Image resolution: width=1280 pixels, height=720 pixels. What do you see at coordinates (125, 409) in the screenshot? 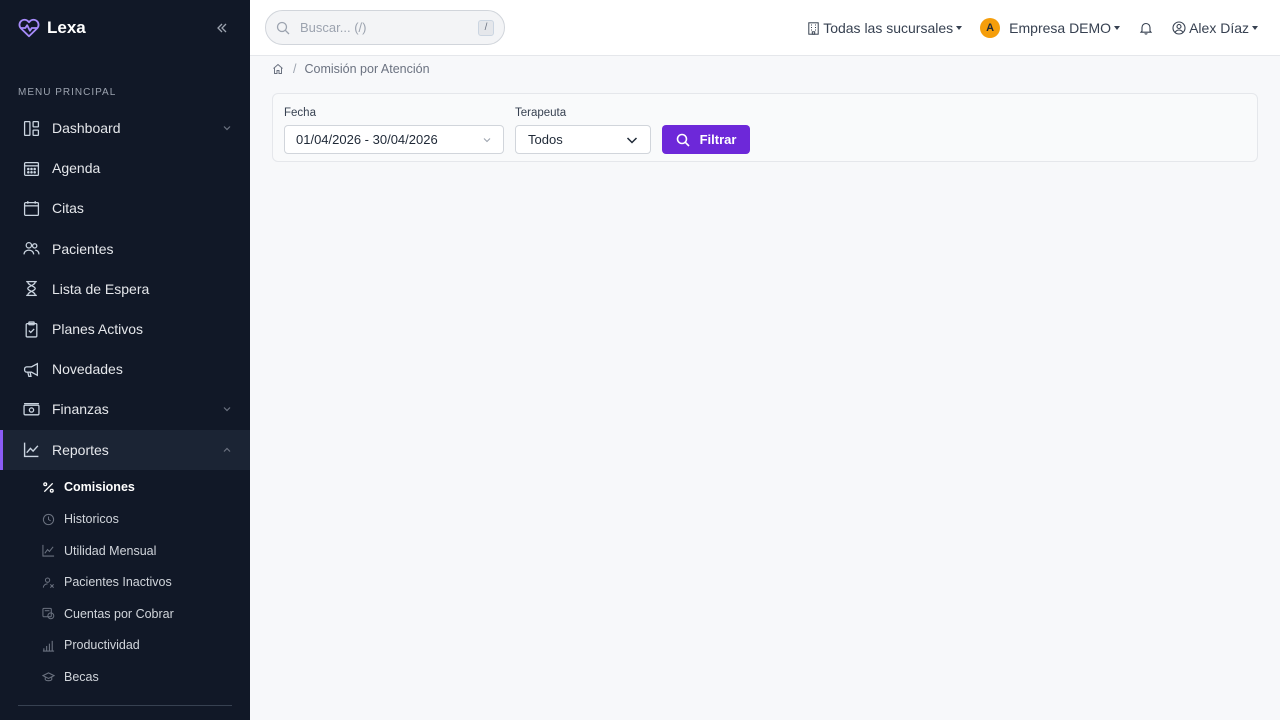
I see `sidebar-item-finanzas: Finanzas` at bounding box center [125, 409].